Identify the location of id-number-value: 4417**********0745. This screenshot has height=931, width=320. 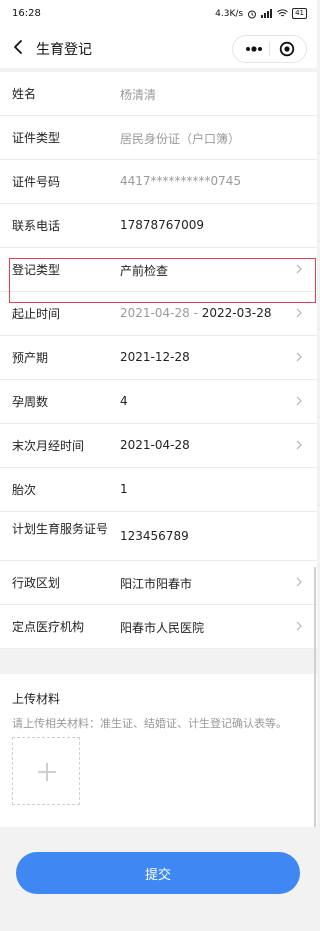
(181, 181).